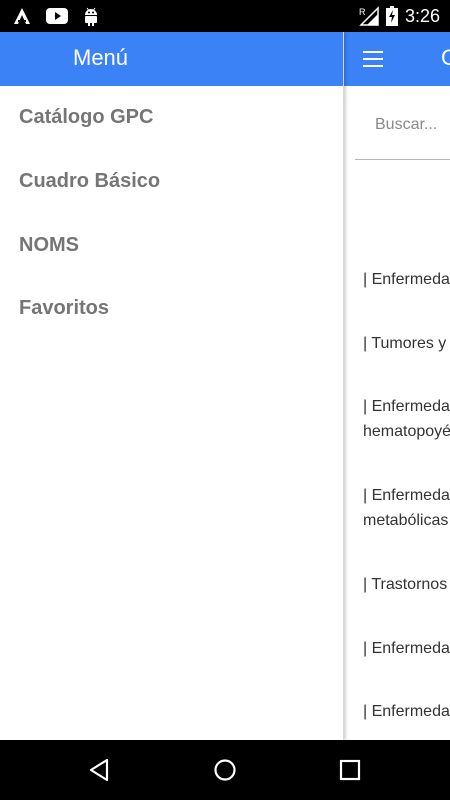 Image resolution: width=450 pixels, height=800 pixels. Describe the element at coordinates (169, 181) in the screenshot. I see `menu-item-cuadro-basico: Cuadro Básico` at that location.